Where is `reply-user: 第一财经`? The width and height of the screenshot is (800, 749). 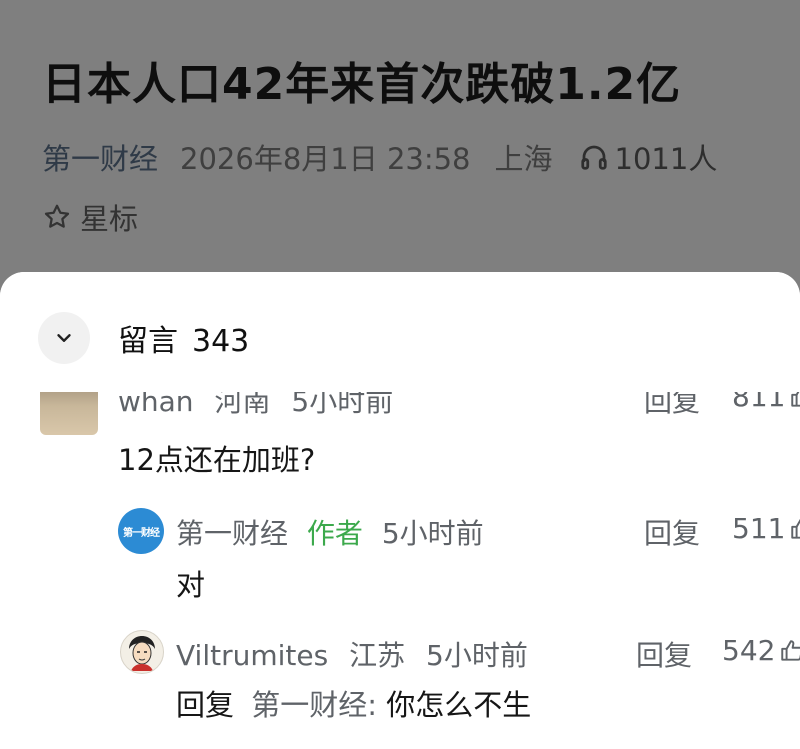 reply-user: 第一财经 is located at coordinates (232, 533).